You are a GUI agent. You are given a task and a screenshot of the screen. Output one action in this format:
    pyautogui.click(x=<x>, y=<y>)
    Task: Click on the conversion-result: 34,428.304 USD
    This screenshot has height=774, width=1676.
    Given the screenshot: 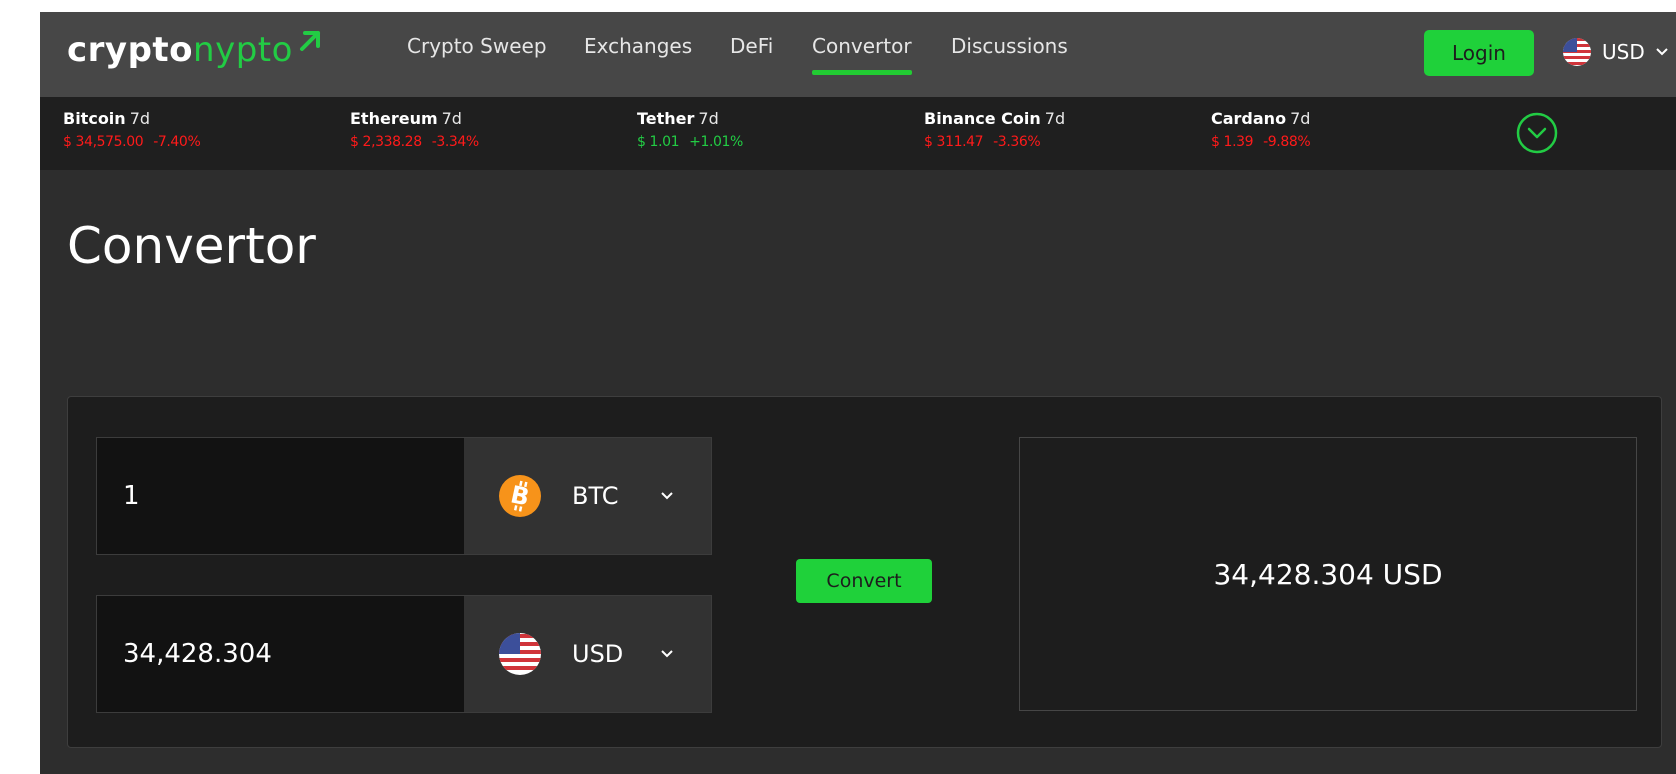 What is the action you would take?
    pyautogui.click(x=1328, y=574)
    